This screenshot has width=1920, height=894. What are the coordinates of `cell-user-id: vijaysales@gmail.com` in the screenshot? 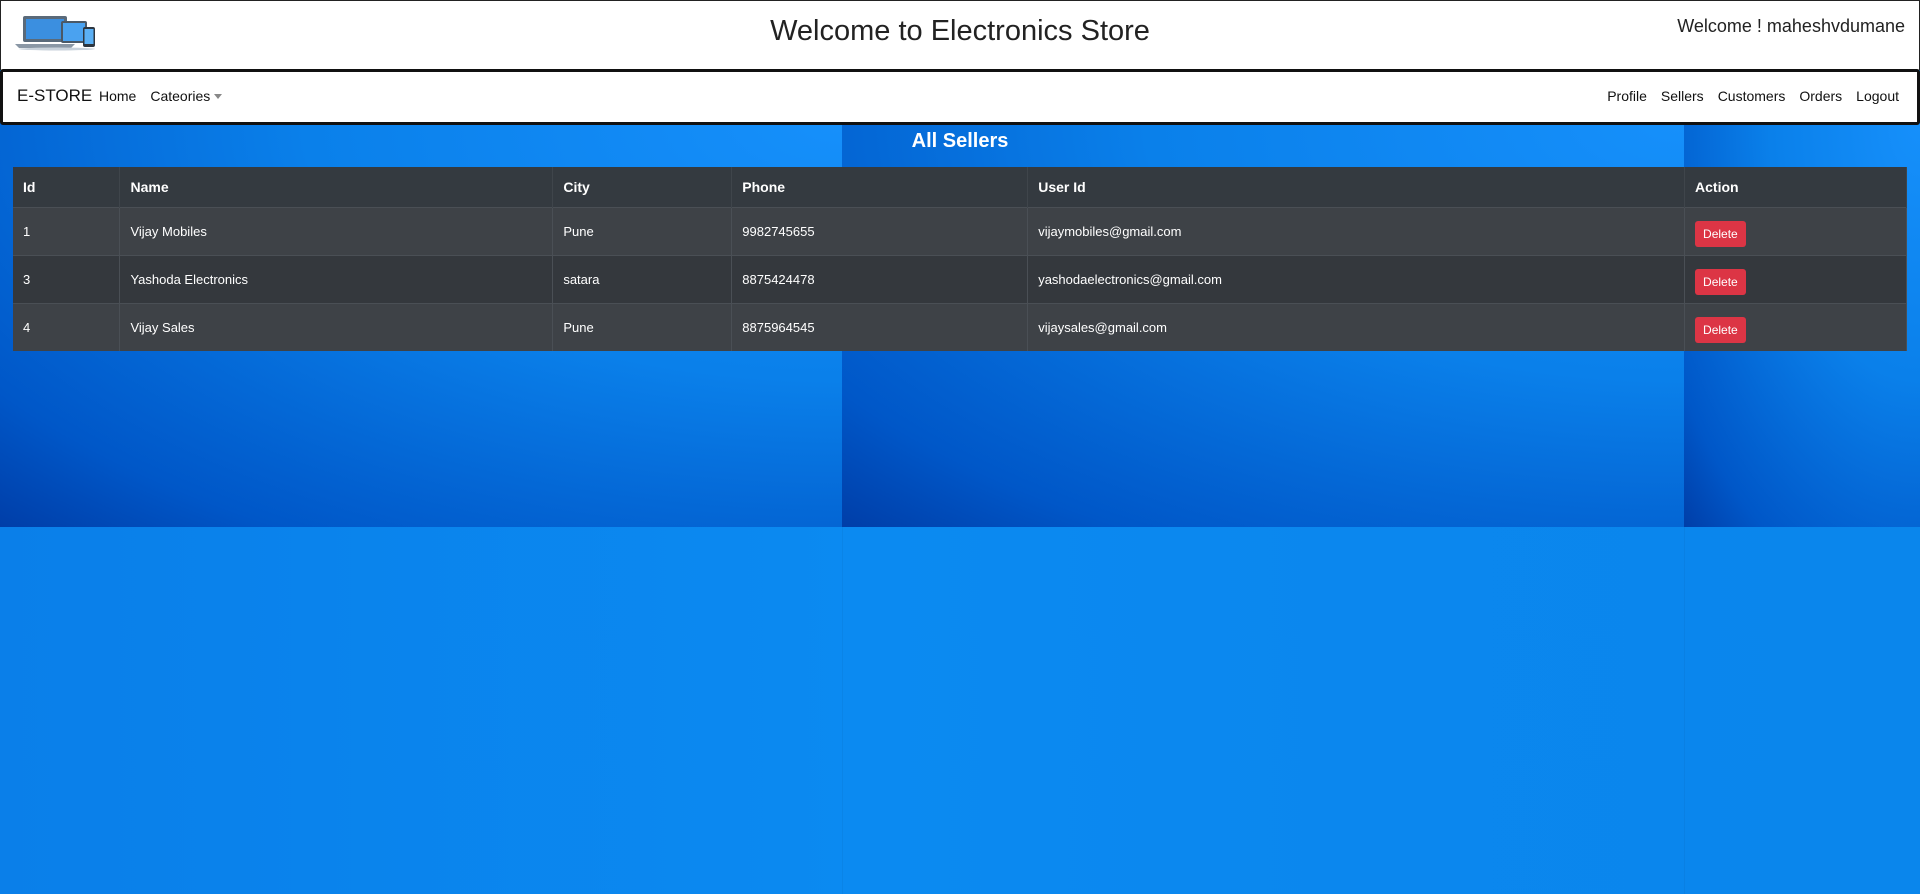 It's located at (1356, 327).